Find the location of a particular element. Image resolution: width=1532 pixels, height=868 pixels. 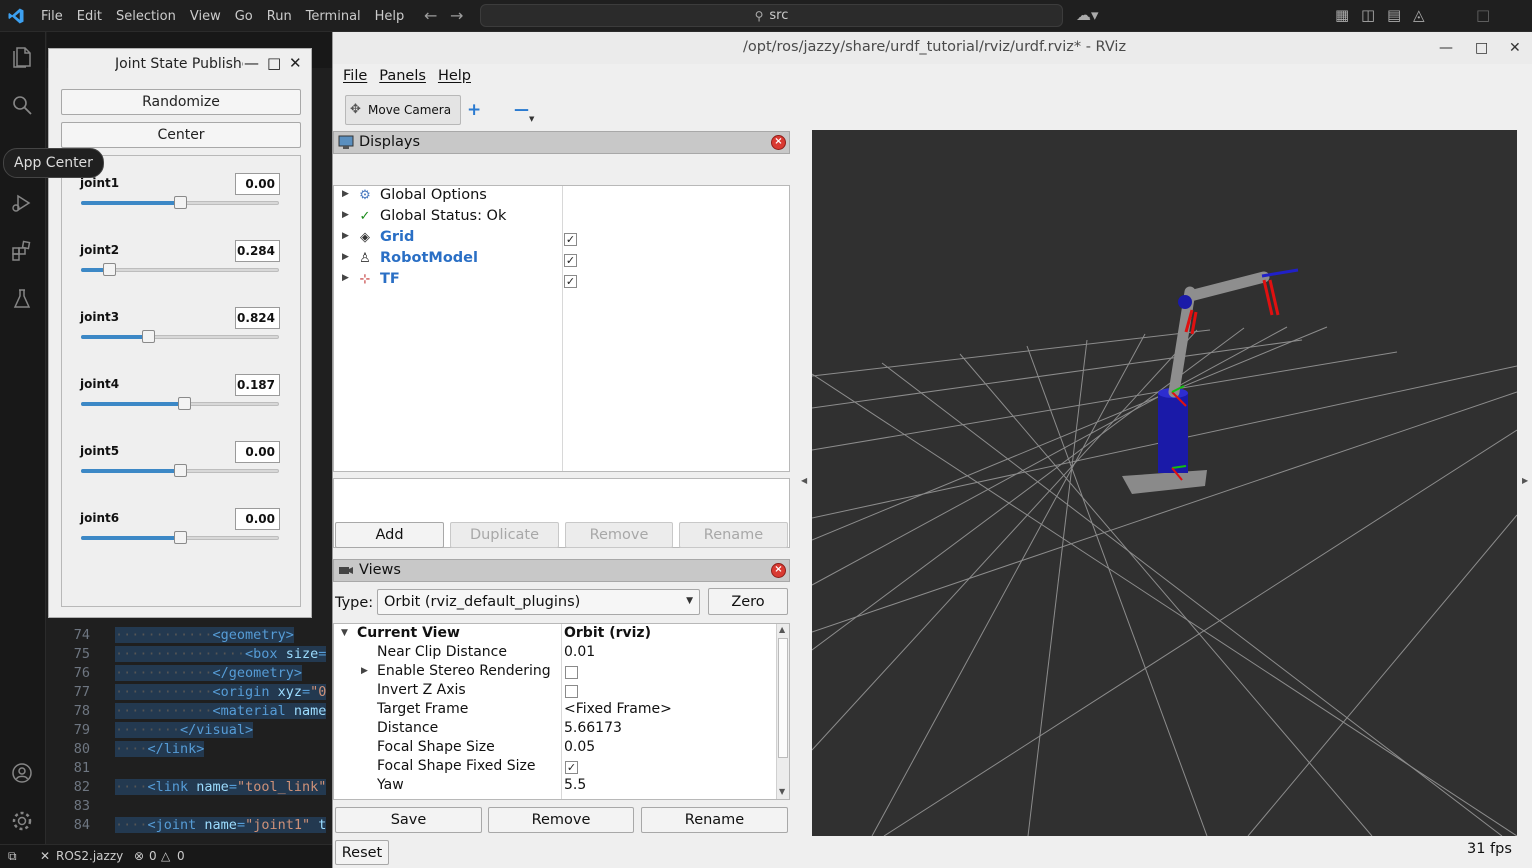

account-icon is located at coordinates (22, 773).